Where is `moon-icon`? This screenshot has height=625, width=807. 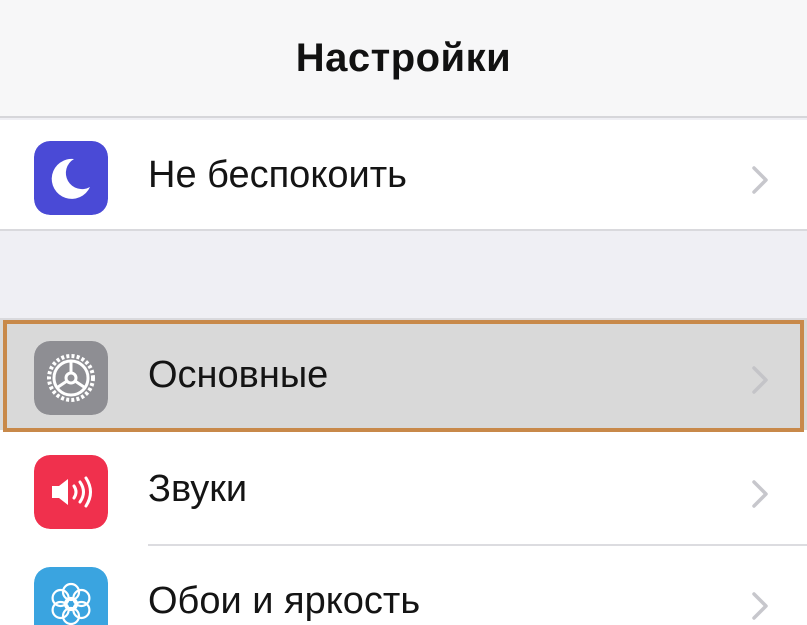 moon-icon is located at coordinates (71, 178).